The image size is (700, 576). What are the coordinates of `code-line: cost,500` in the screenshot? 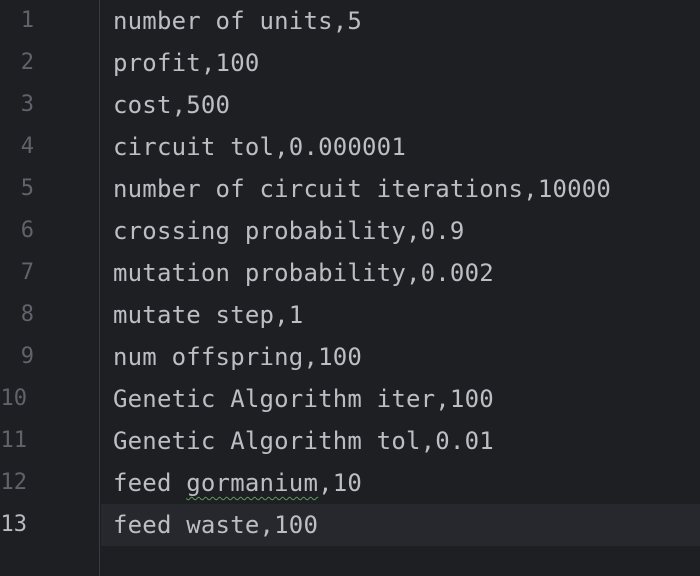 It's located at (400, 105).